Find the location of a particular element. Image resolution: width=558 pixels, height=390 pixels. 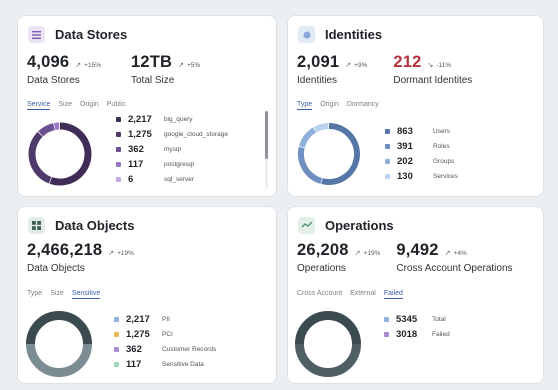

legend-item: 2,217 big_query is located at coordinates (172, 119).